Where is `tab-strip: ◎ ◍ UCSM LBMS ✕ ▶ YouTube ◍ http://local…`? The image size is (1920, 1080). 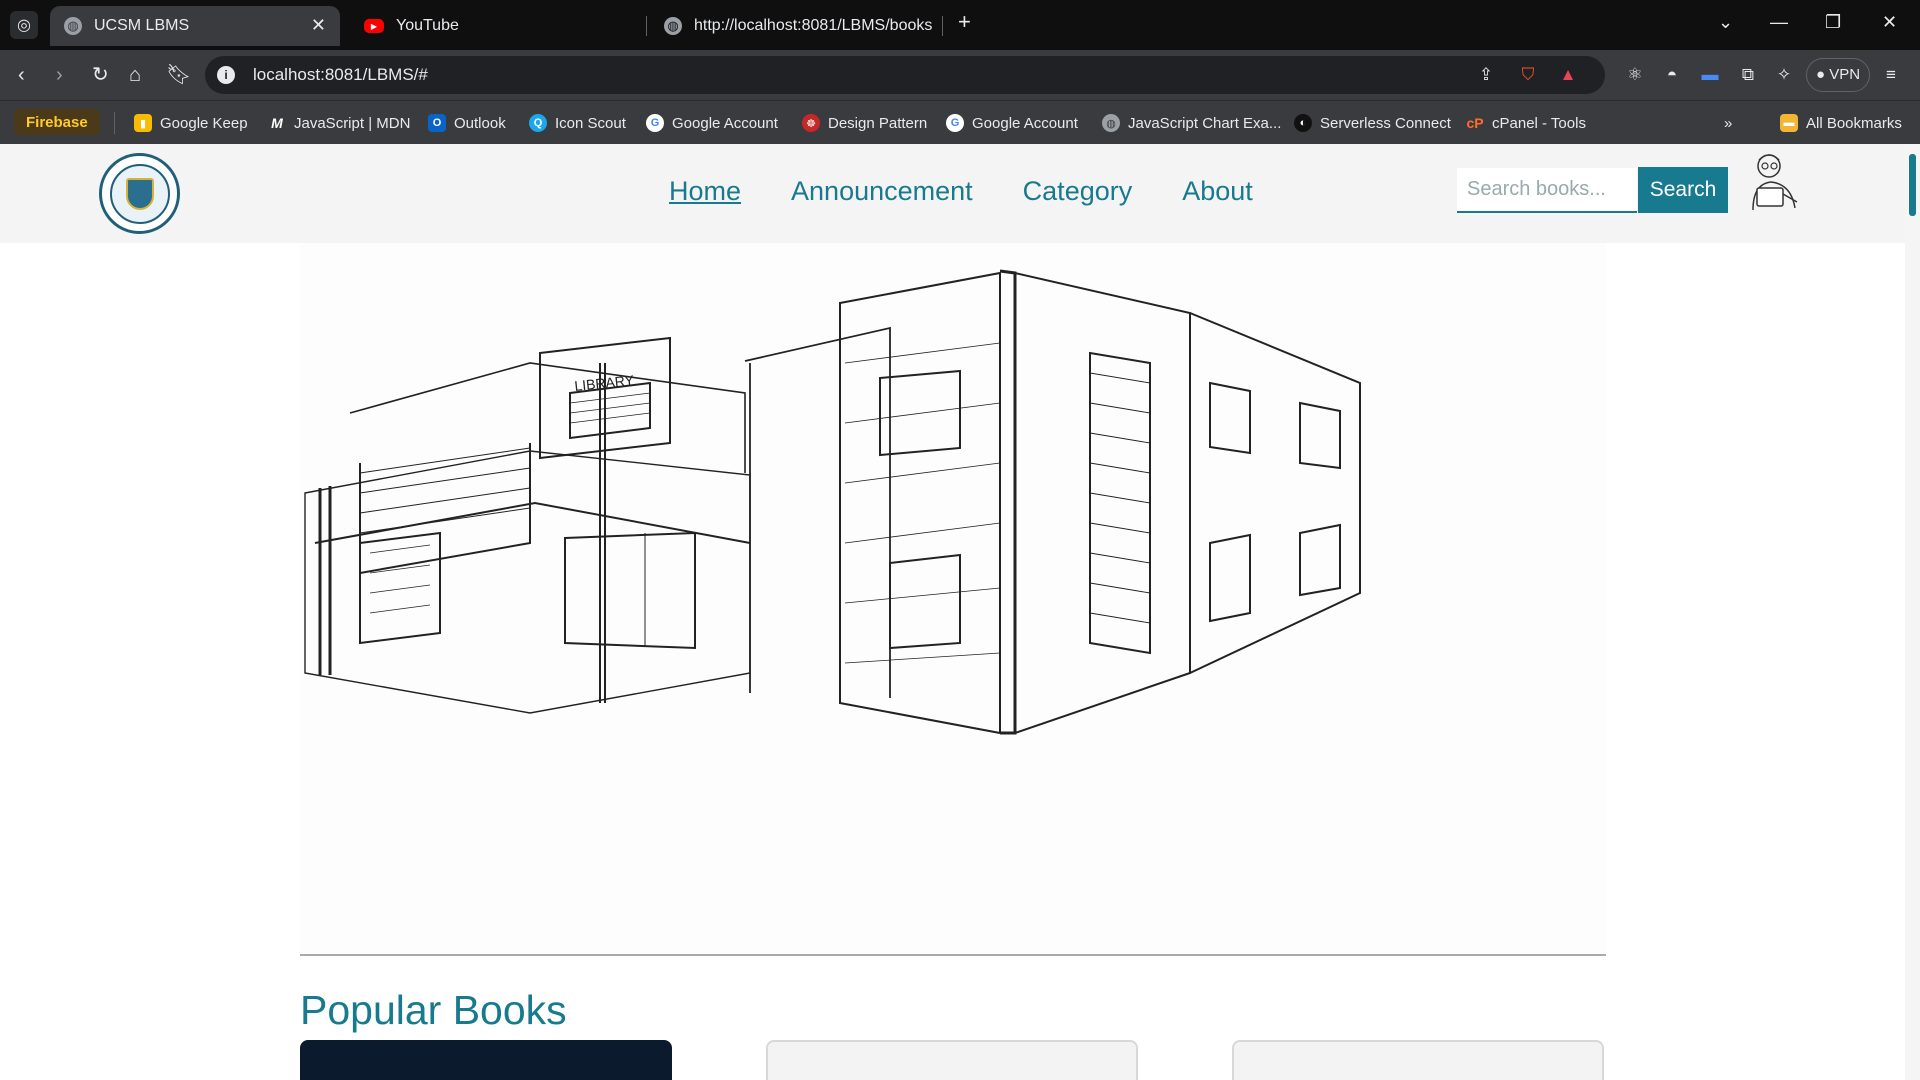
tab-strip: ◎ ◍ UCSM LBMS ✕ ▶ YouTube ◍ http://local… is located at coordinates (960, 25).